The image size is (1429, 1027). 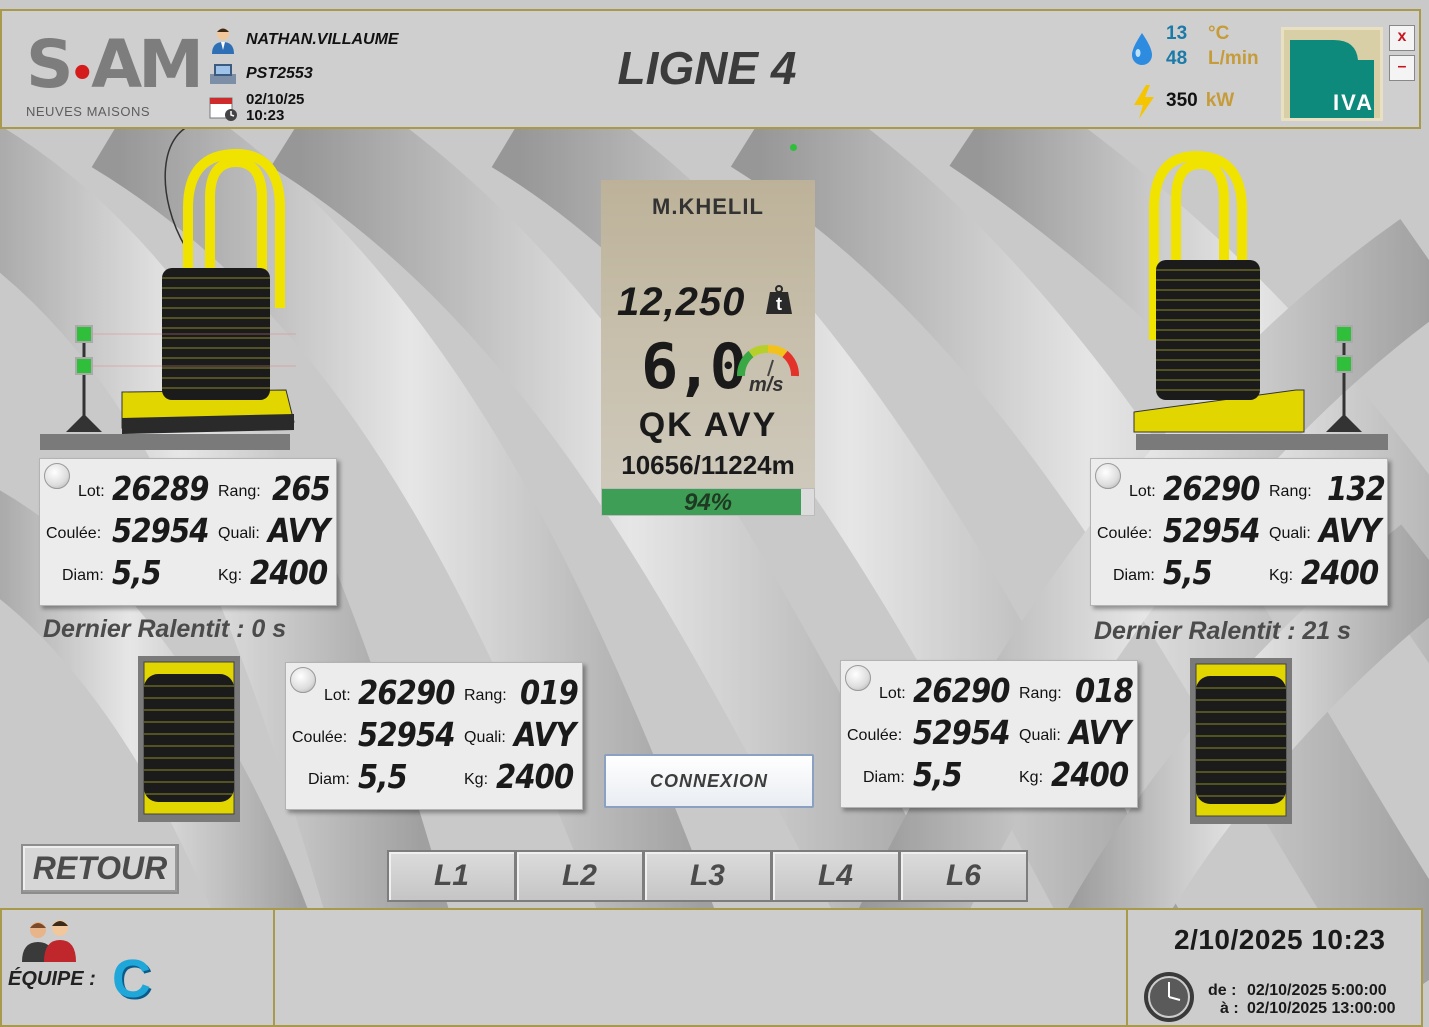 I want to click on rang-value: 265, so click(x=301, y=488).